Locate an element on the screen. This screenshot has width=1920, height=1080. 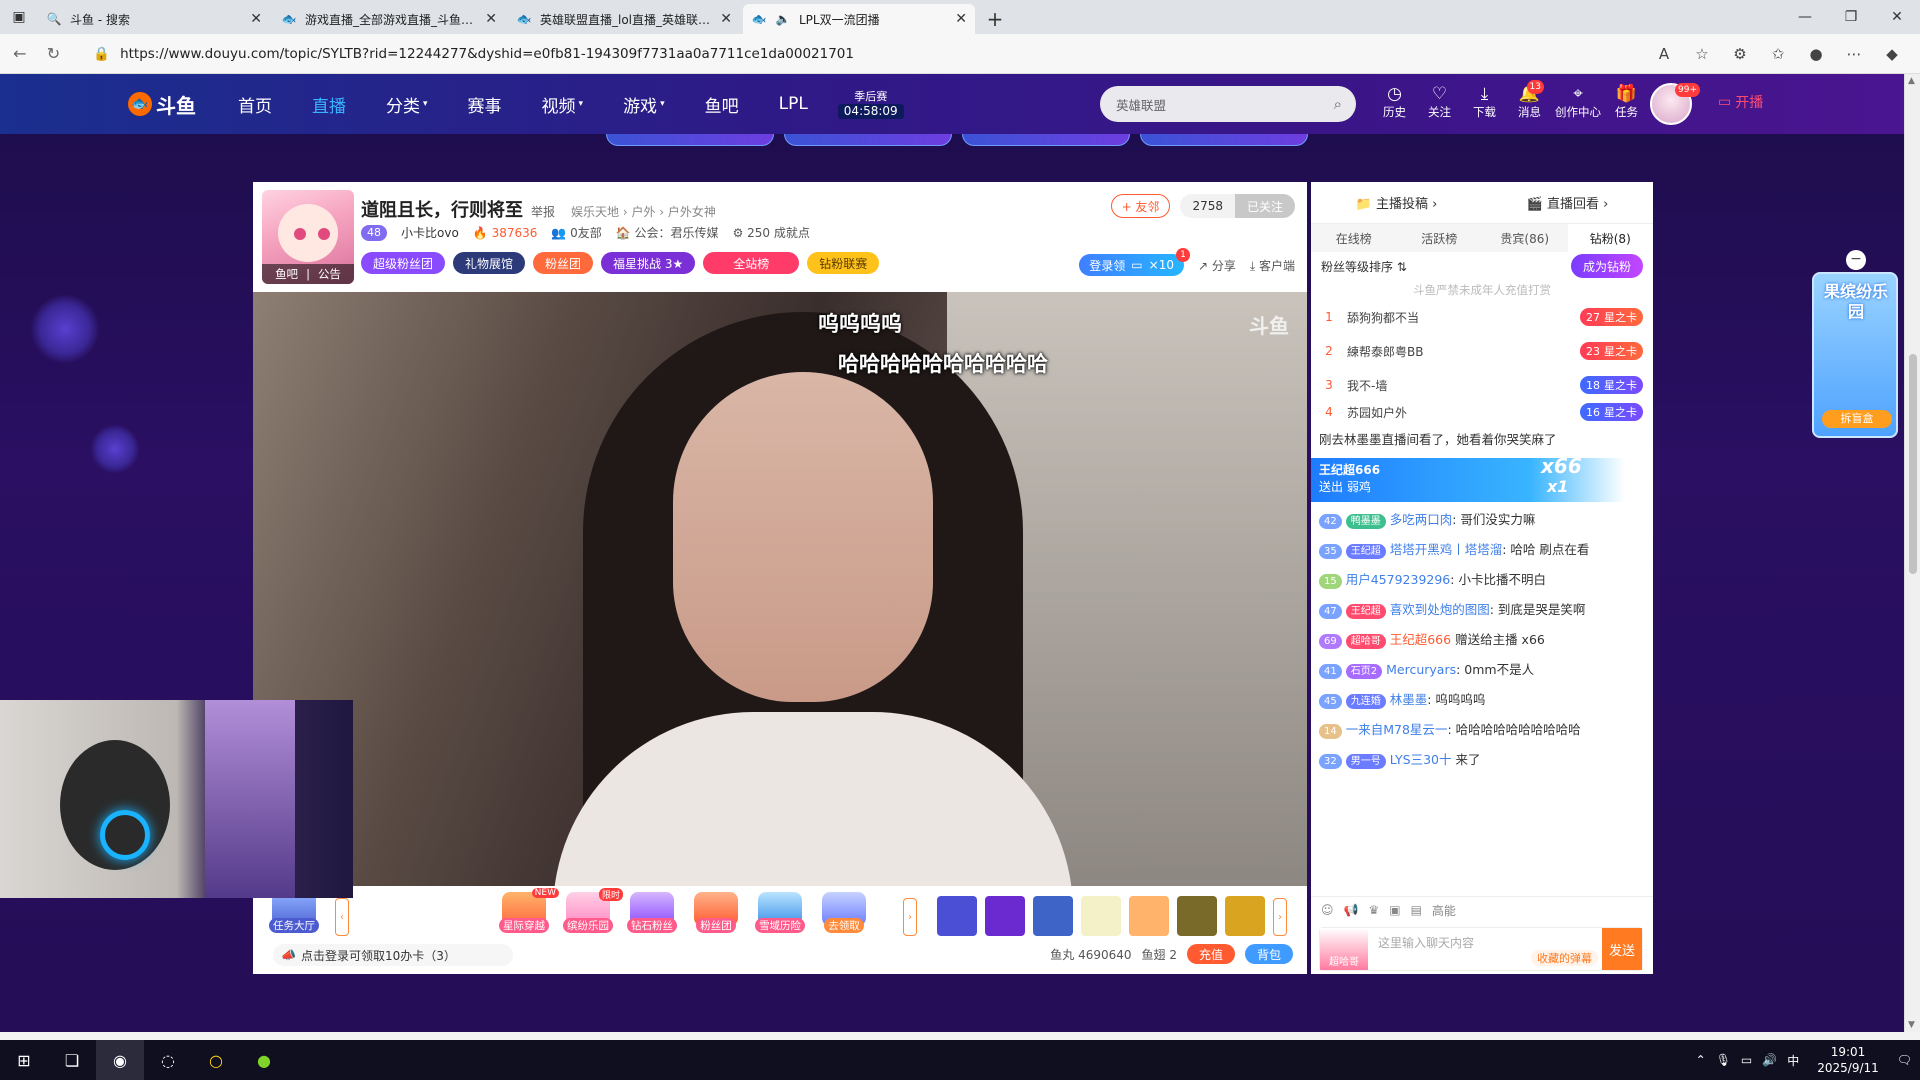
achievement: ⚙ 250 成就点 is located at coordinates (771, 232).